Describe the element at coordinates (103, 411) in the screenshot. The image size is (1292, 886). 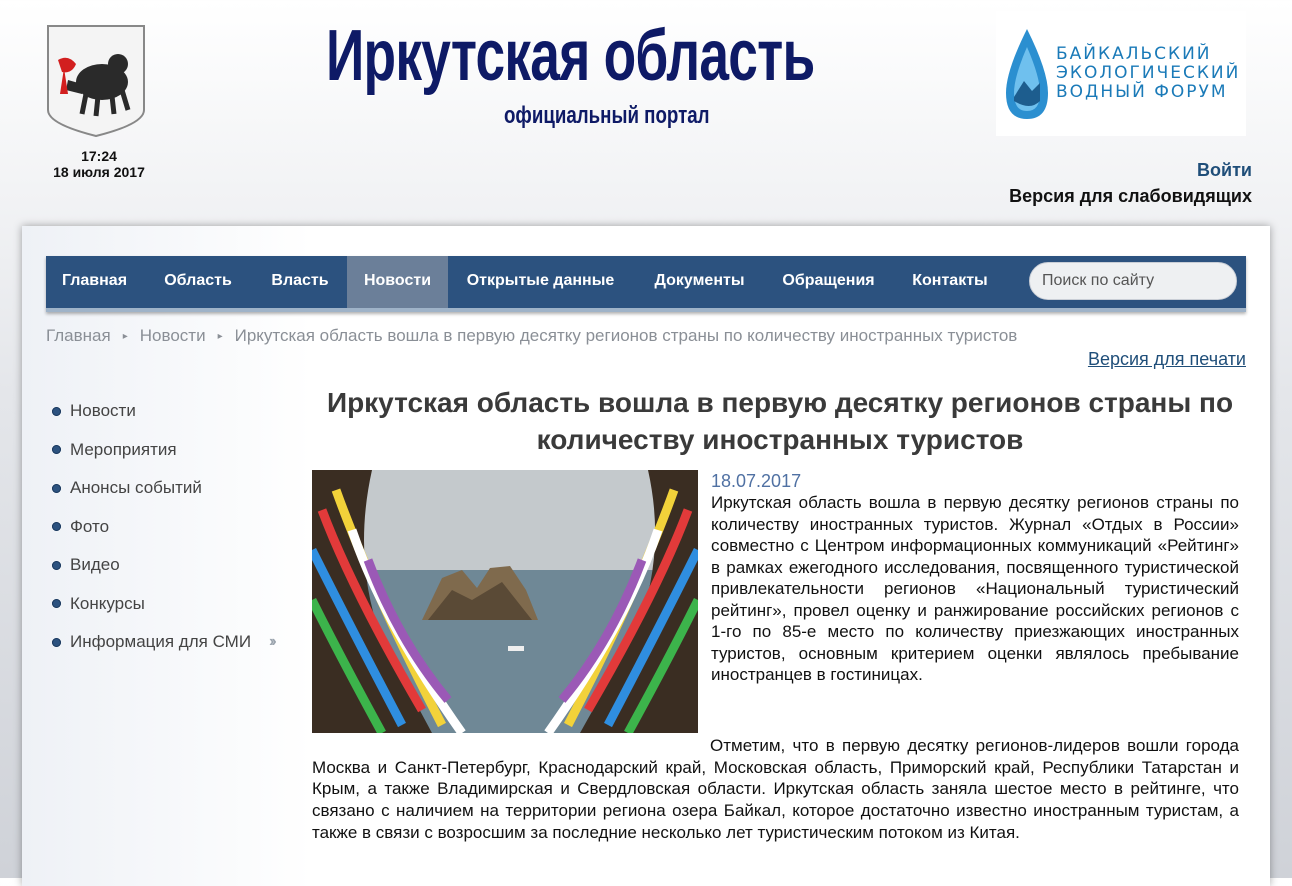
I see `sidebar-item-label: Новости` at that location.